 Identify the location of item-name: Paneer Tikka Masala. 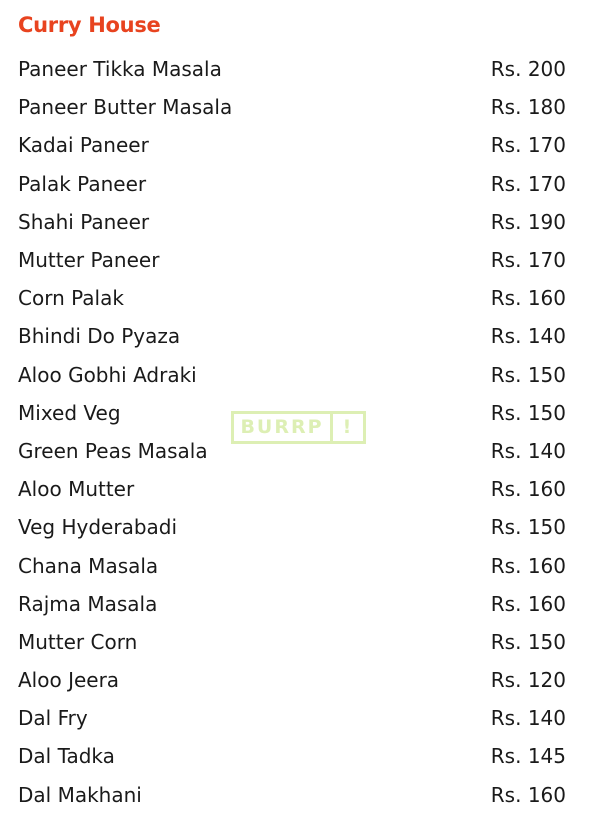
(120, 69).